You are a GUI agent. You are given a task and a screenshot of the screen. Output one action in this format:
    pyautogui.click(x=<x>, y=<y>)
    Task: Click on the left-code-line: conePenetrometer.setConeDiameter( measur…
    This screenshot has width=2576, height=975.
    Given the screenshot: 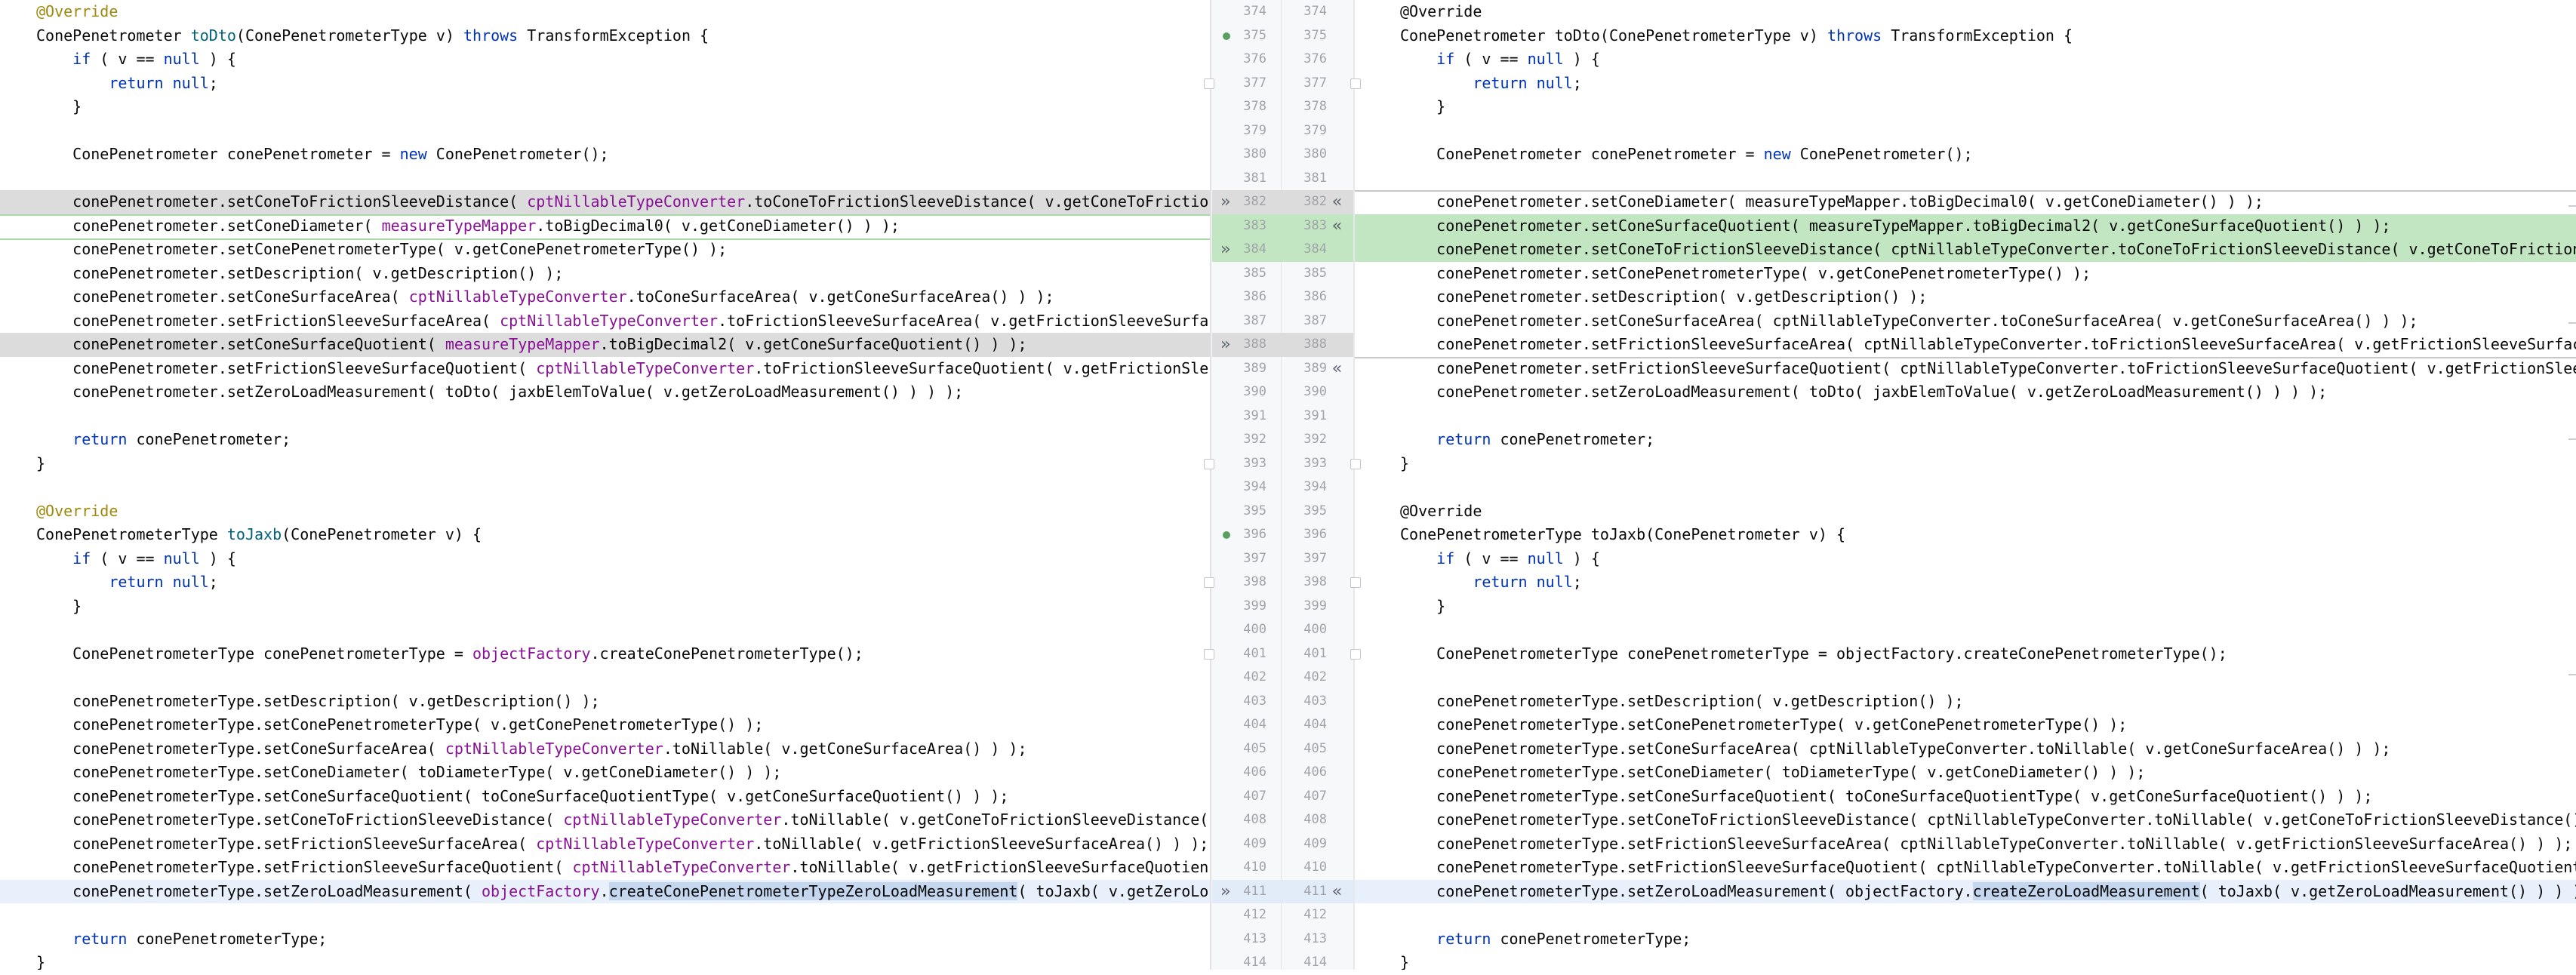 What is the action you would take?
    pyautogui.click(x=605, y=226)
    